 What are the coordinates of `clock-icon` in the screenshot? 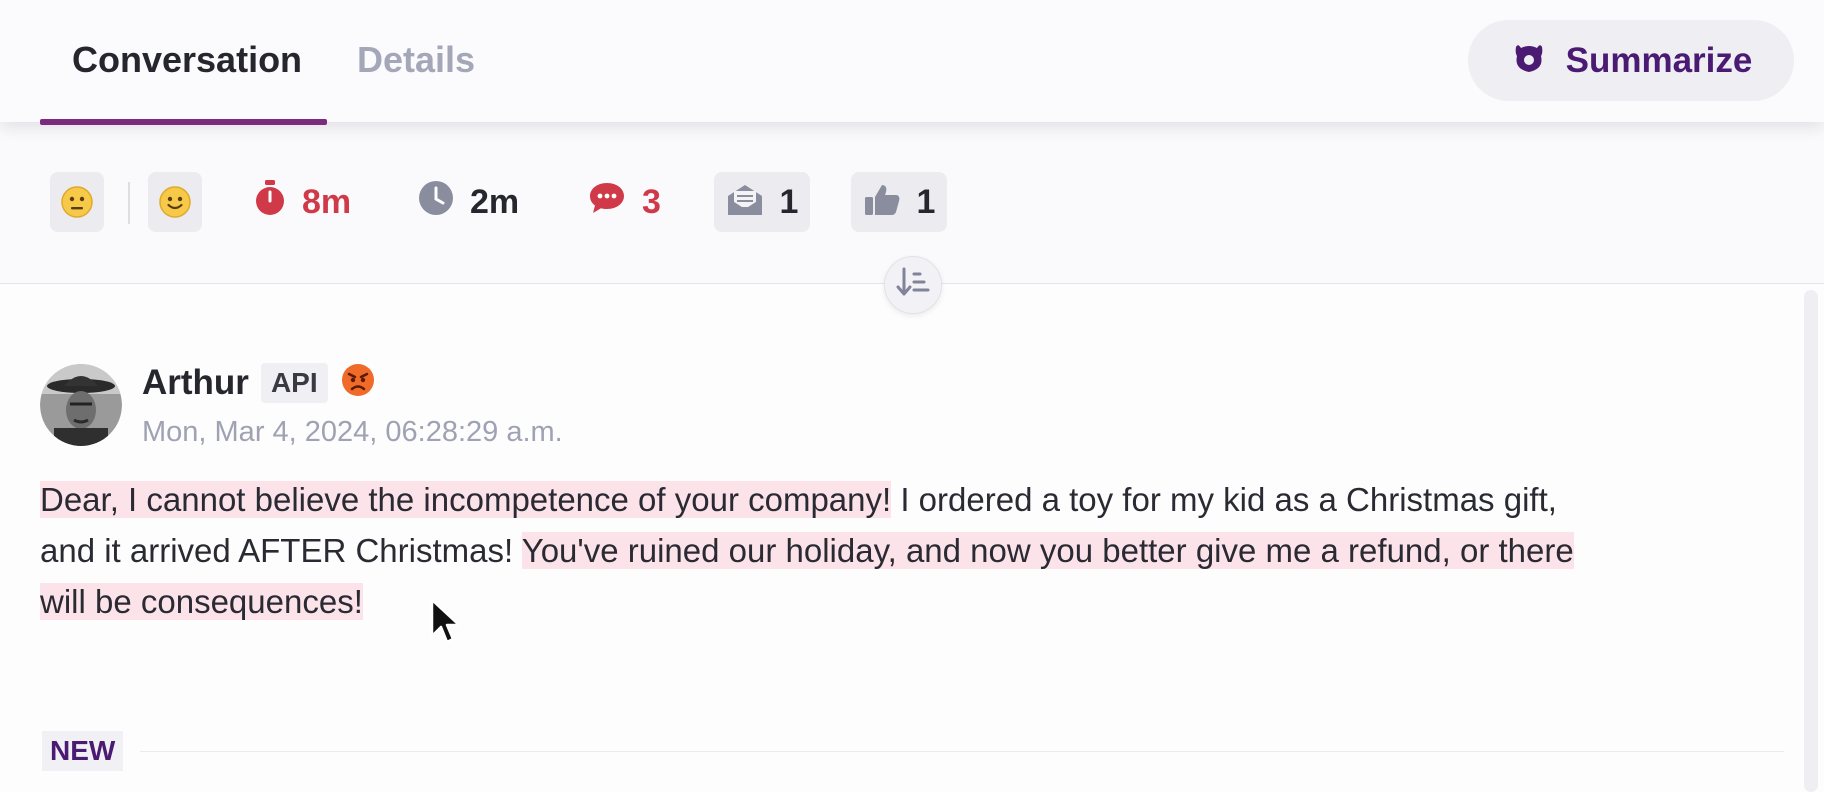 It's located at (436, 202).